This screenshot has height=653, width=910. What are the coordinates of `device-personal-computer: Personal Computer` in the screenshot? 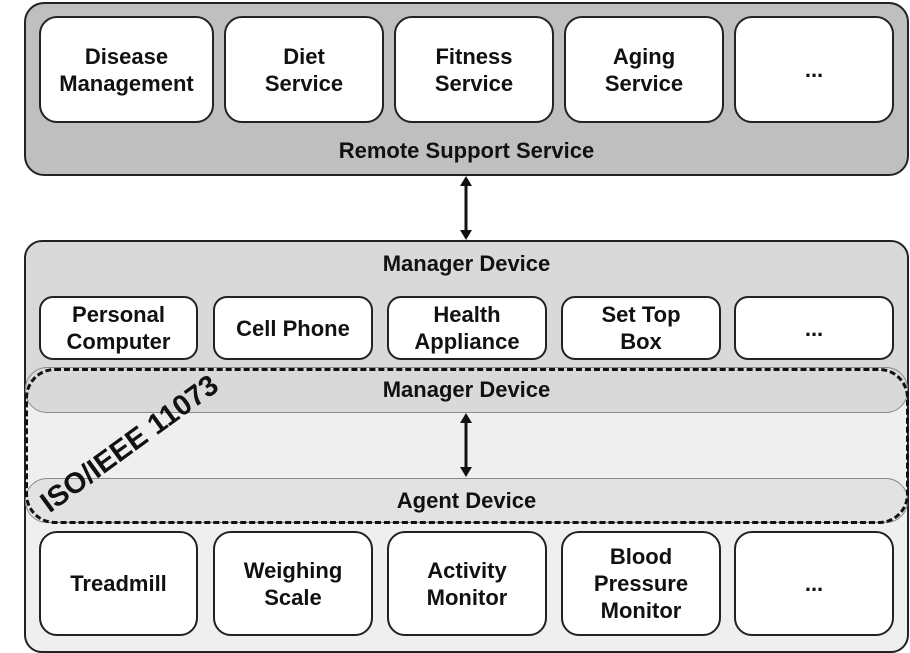 It's located at (118, 328).